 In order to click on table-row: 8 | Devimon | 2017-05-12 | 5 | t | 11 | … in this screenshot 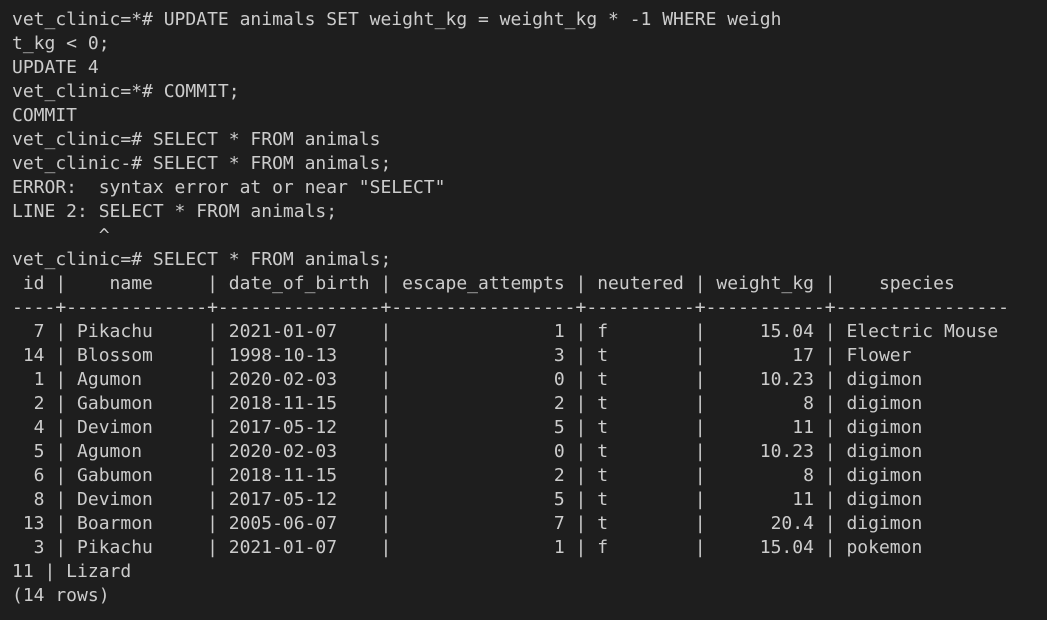, I will do `click(467, 499)`.